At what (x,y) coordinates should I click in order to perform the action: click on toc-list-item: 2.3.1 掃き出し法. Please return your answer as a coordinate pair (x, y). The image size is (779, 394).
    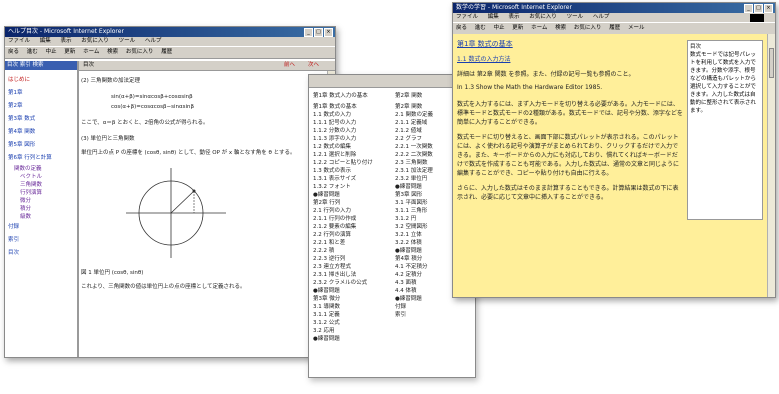
    Looking at the image, I should click on (351, 275).